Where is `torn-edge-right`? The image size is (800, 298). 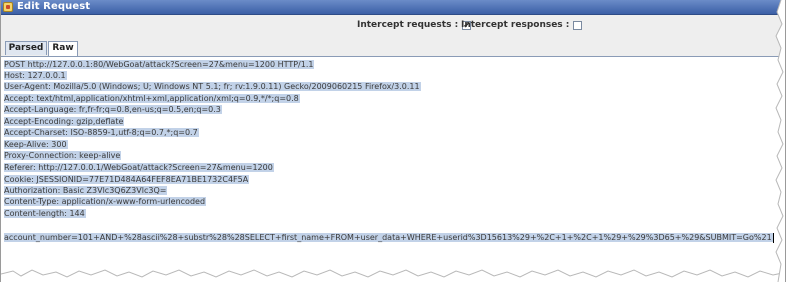 torn-edge-right is located at coordinates (780, 141).